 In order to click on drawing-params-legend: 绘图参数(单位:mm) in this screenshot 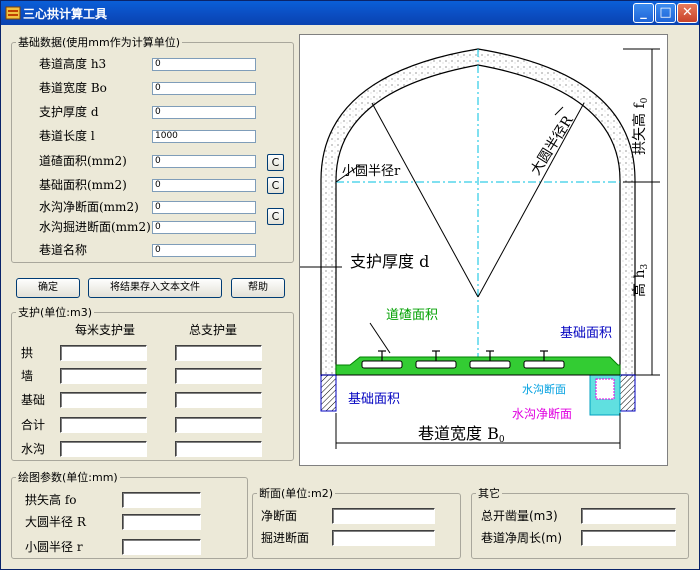, I will do `click(68, 477)`.